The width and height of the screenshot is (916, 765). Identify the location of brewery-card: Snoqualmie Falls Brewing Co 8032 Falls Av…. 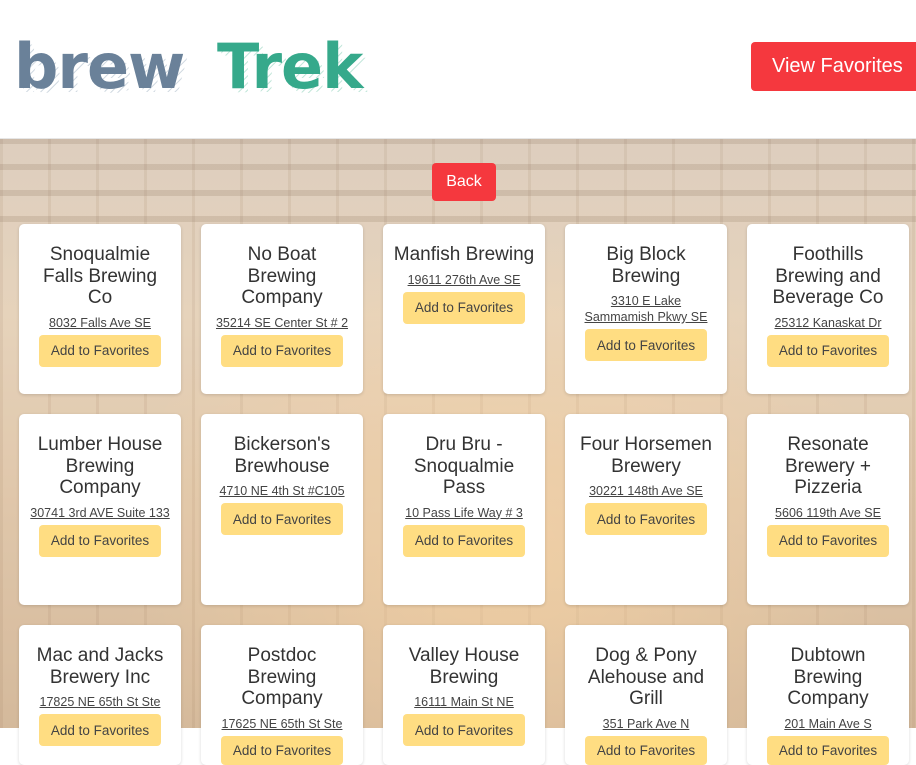
(100, 309).